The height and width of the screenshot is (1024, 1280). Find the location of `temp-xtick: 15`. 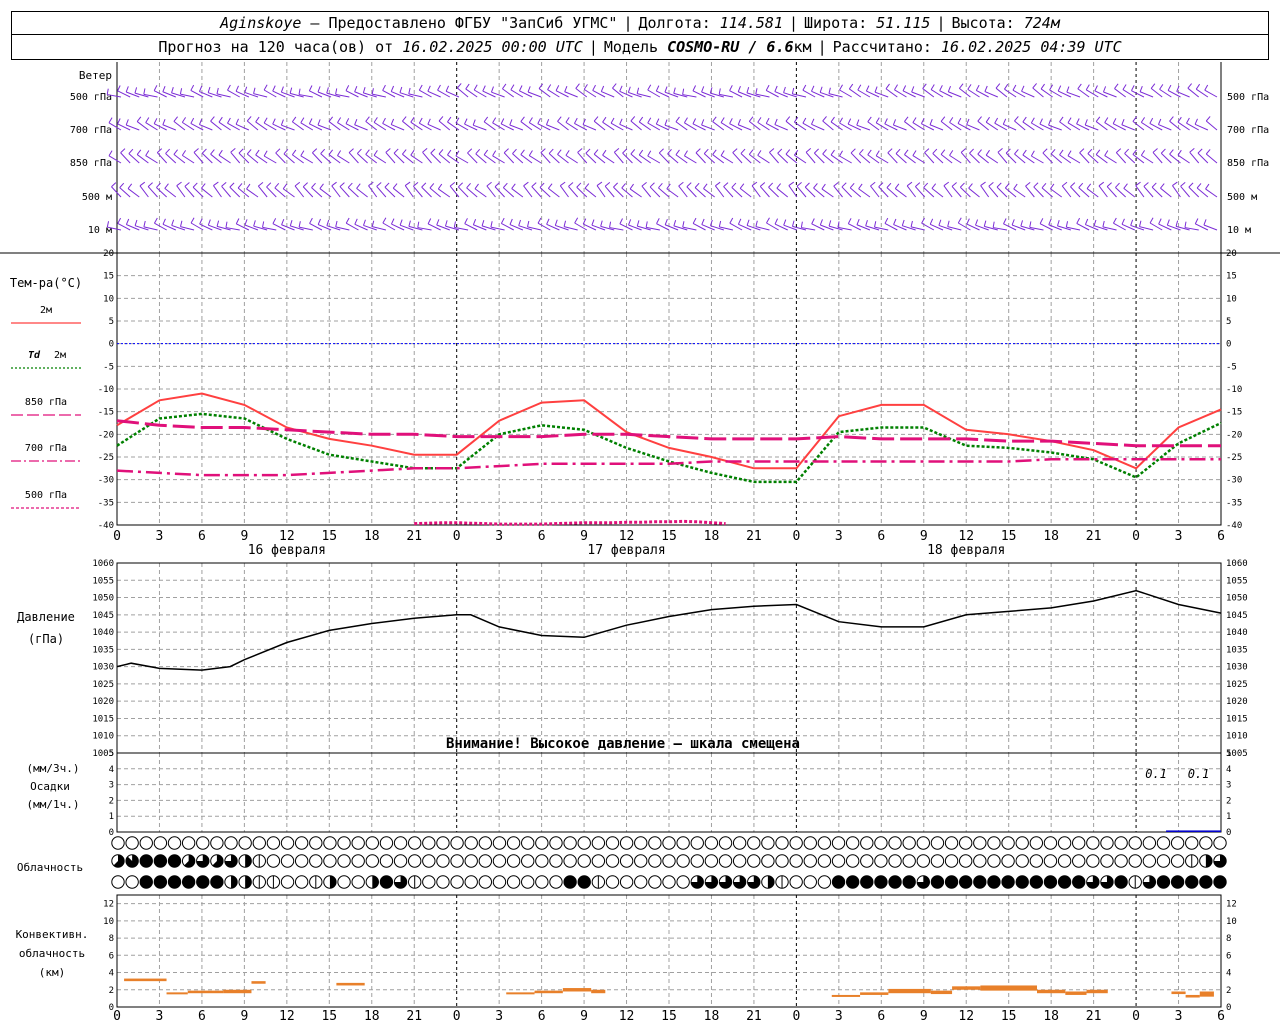

temp-xtick: 15 is located at coordinates (1009, 536).